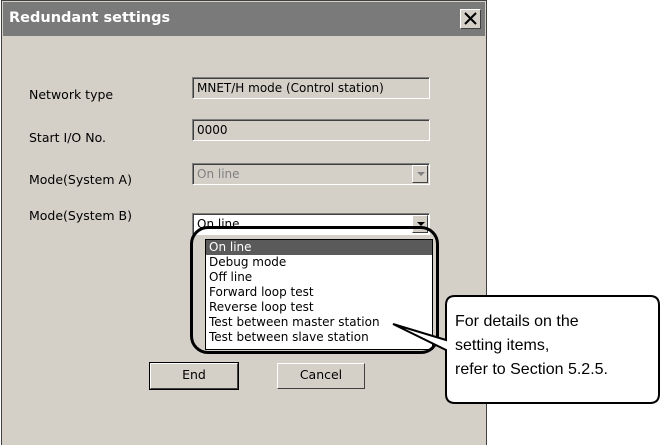  I want to click on callout-line-3: refer to Section 5.2.5., so click(531, 369).